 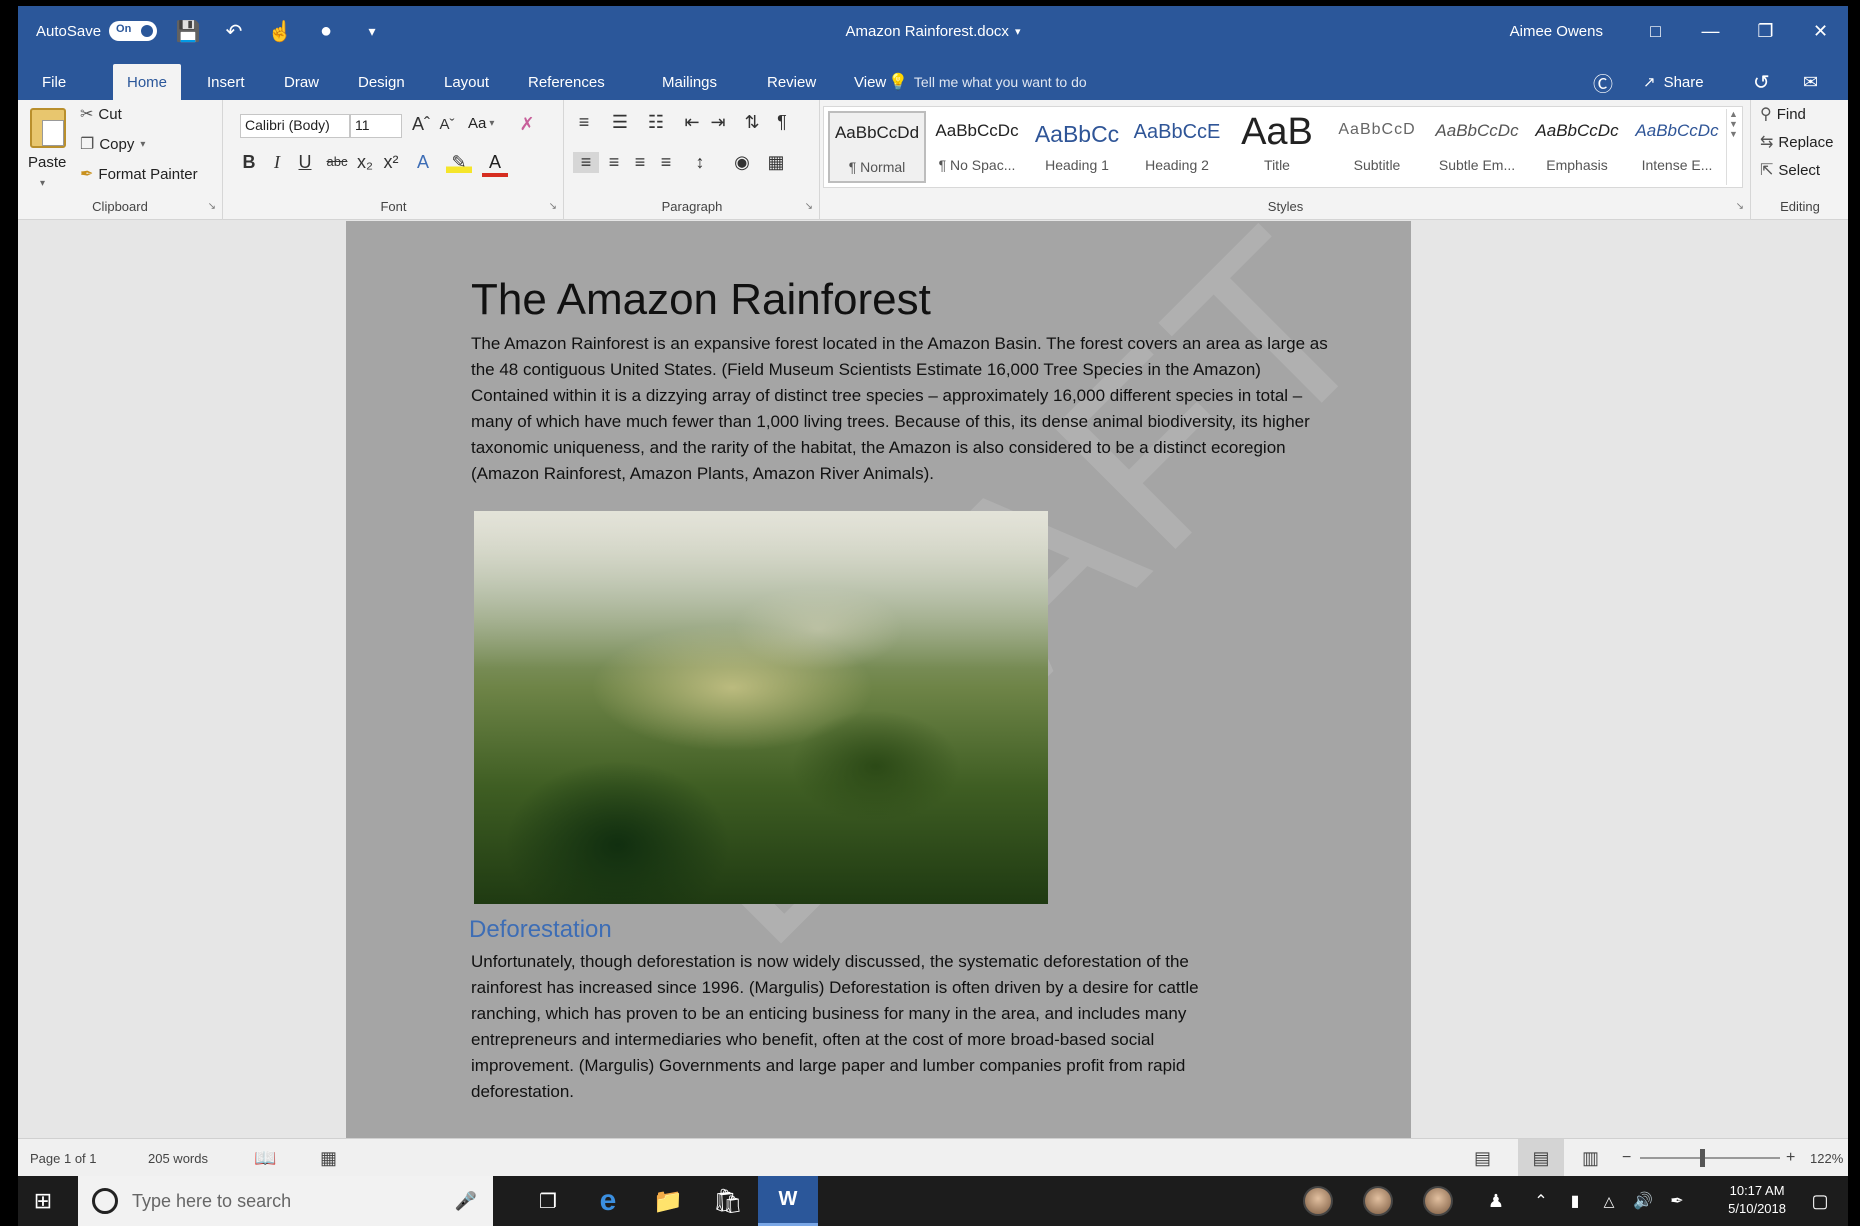 I want to click on strikethrough-icon: abc, so click(x=337, y=161).